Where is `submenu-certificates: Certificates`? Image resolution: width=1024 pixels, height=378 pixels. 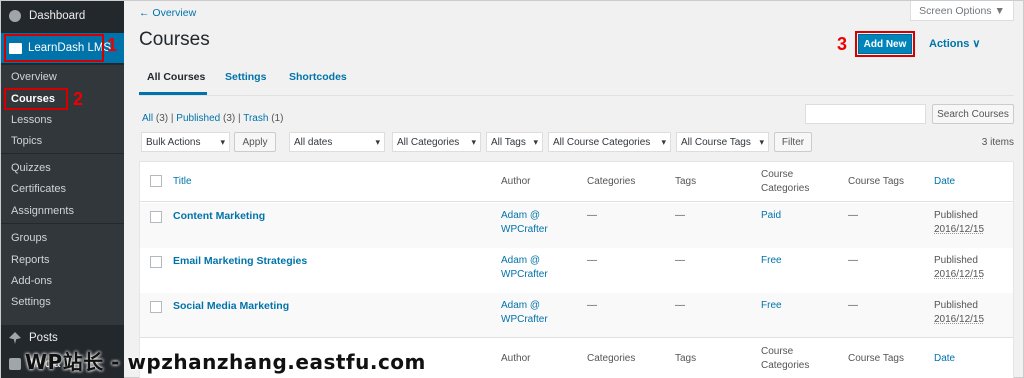 submenu-certificates: Certificates is located at coordinates (38, 189).